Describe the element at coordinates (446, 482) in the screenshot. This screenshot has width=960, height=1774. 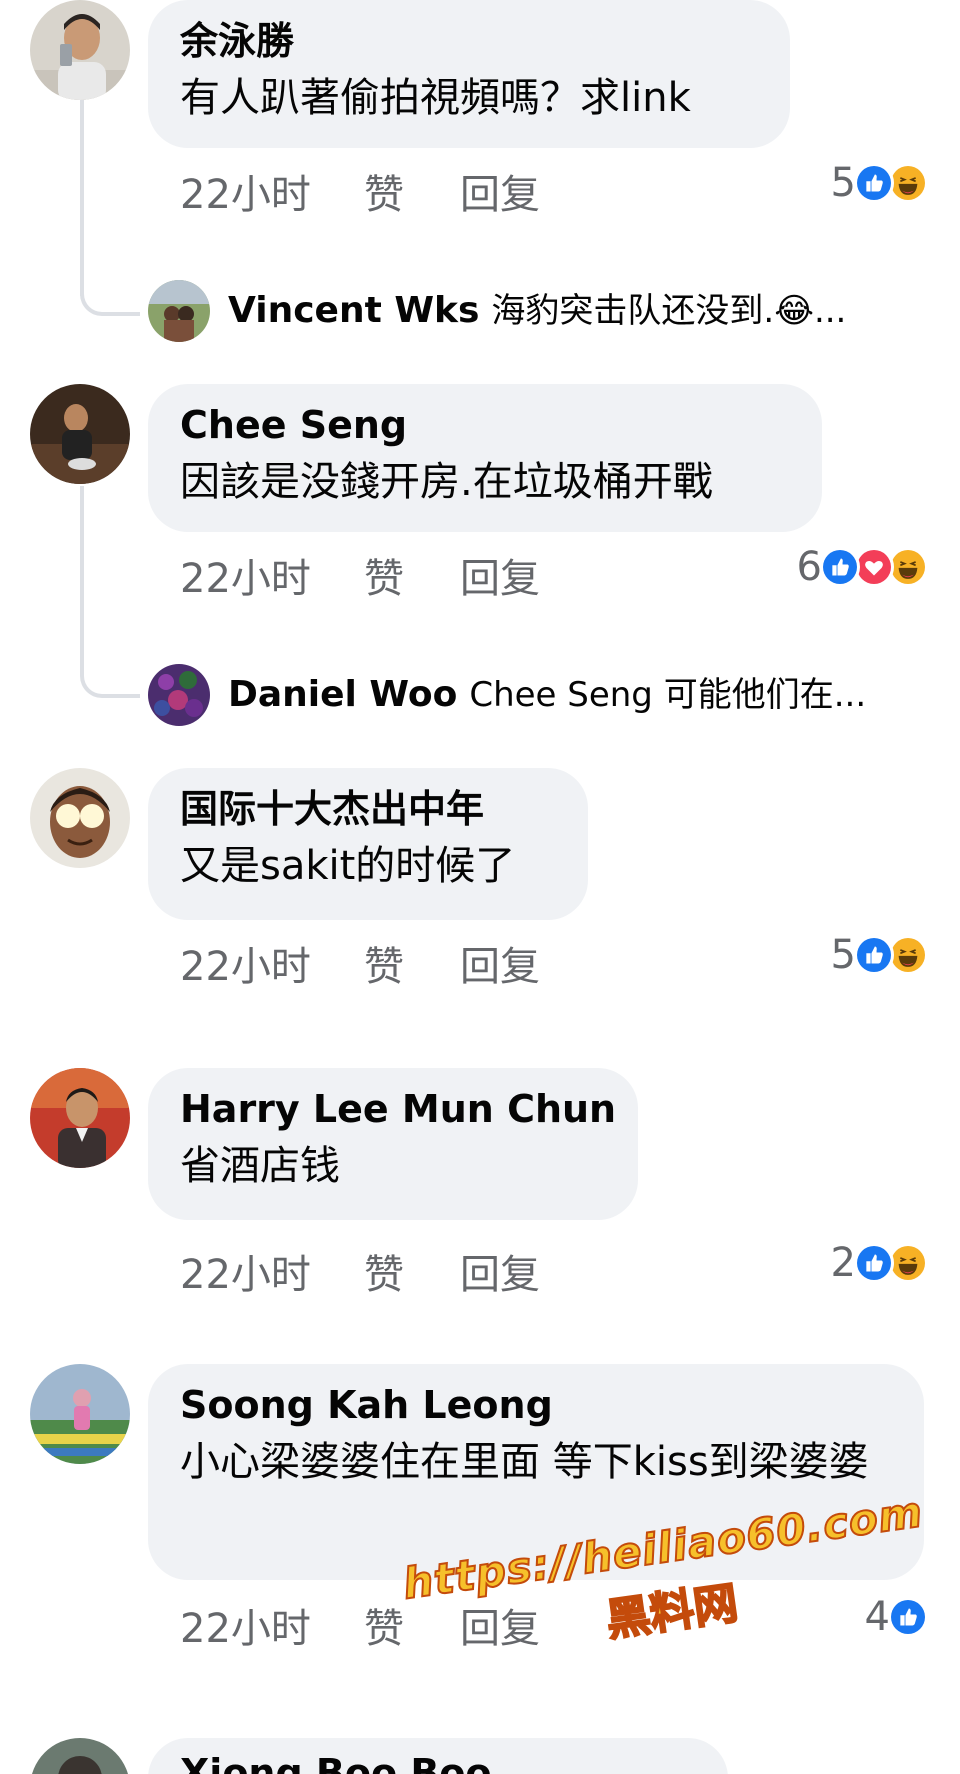
I see `comment-text: 因該是没錢开房.在垃圾桶开戰` at that location.